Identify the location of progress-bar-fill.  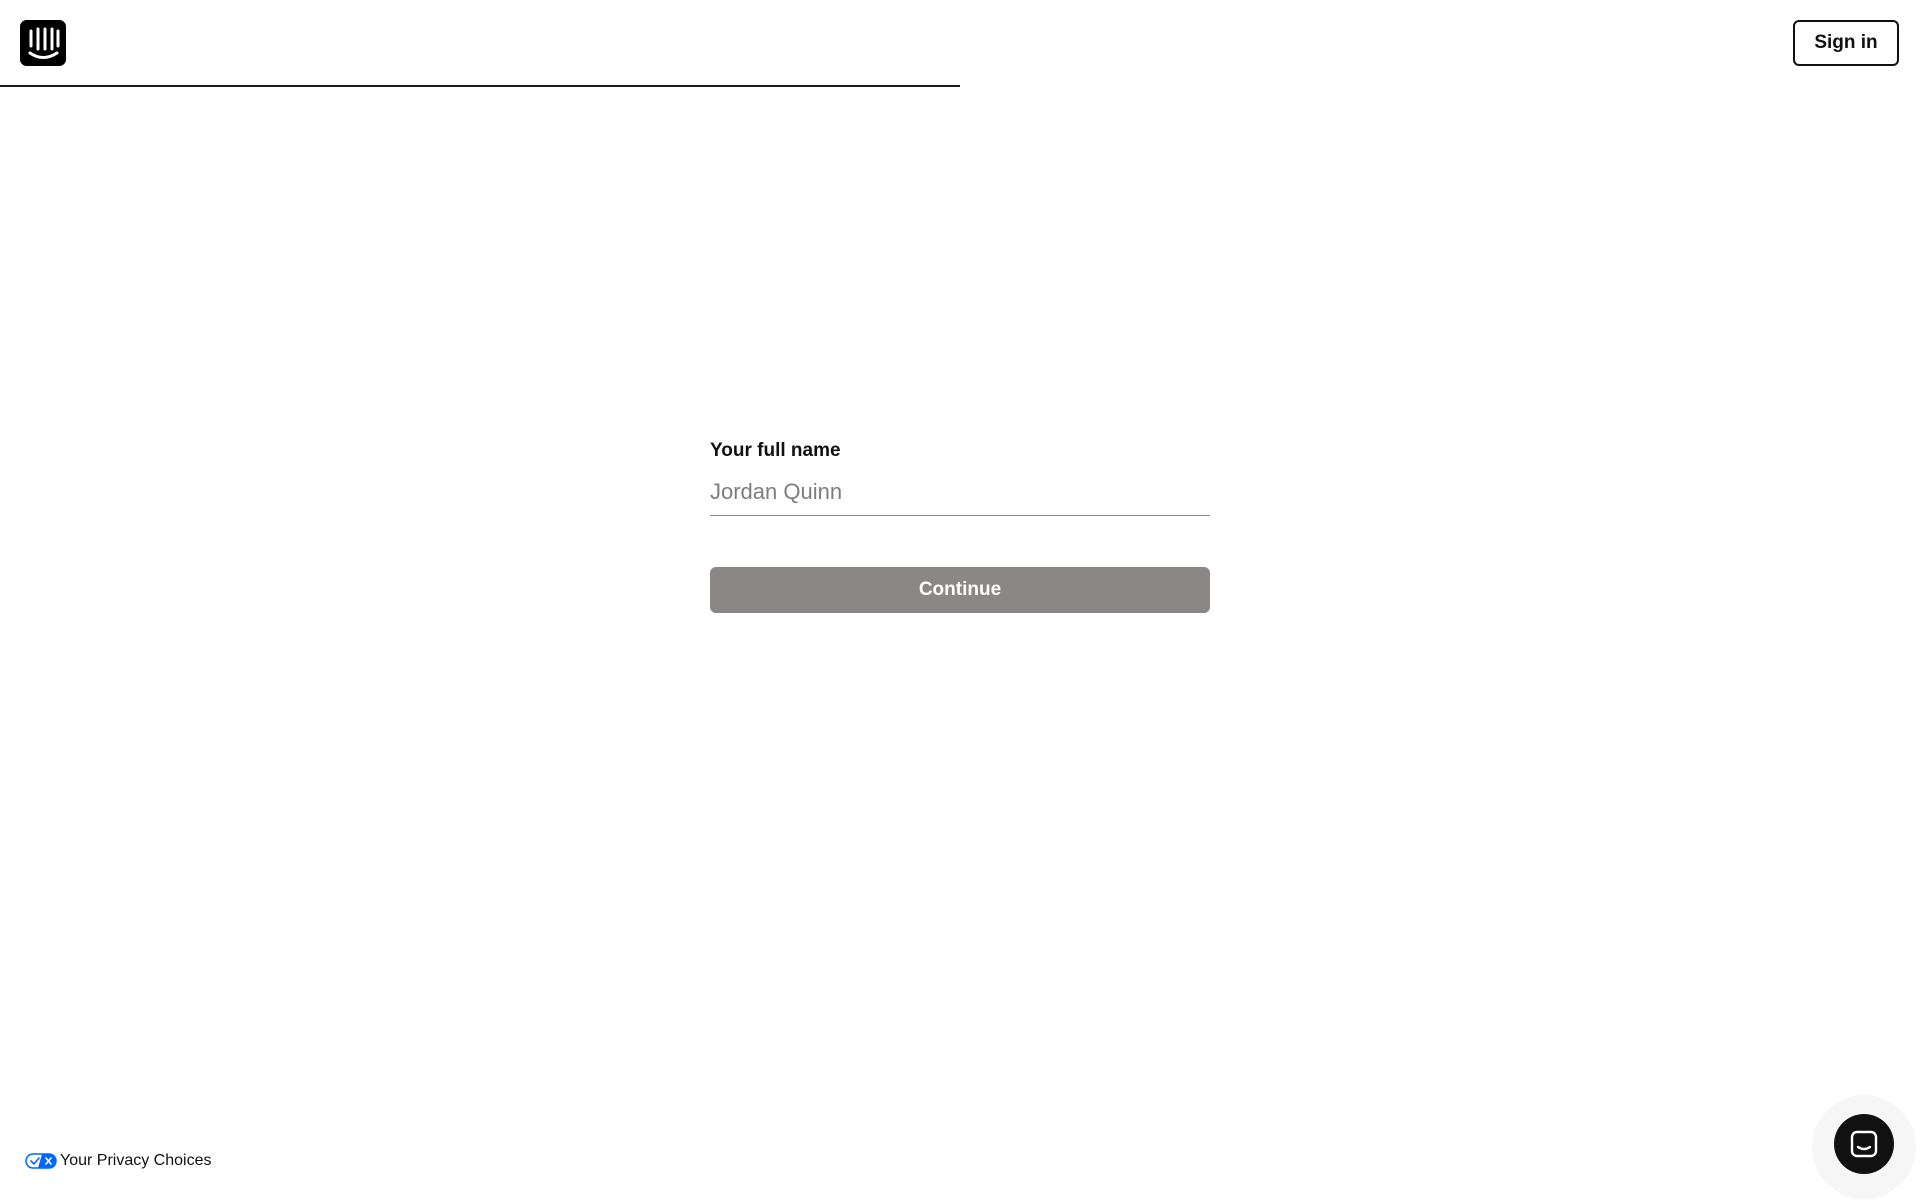
(480, 86).